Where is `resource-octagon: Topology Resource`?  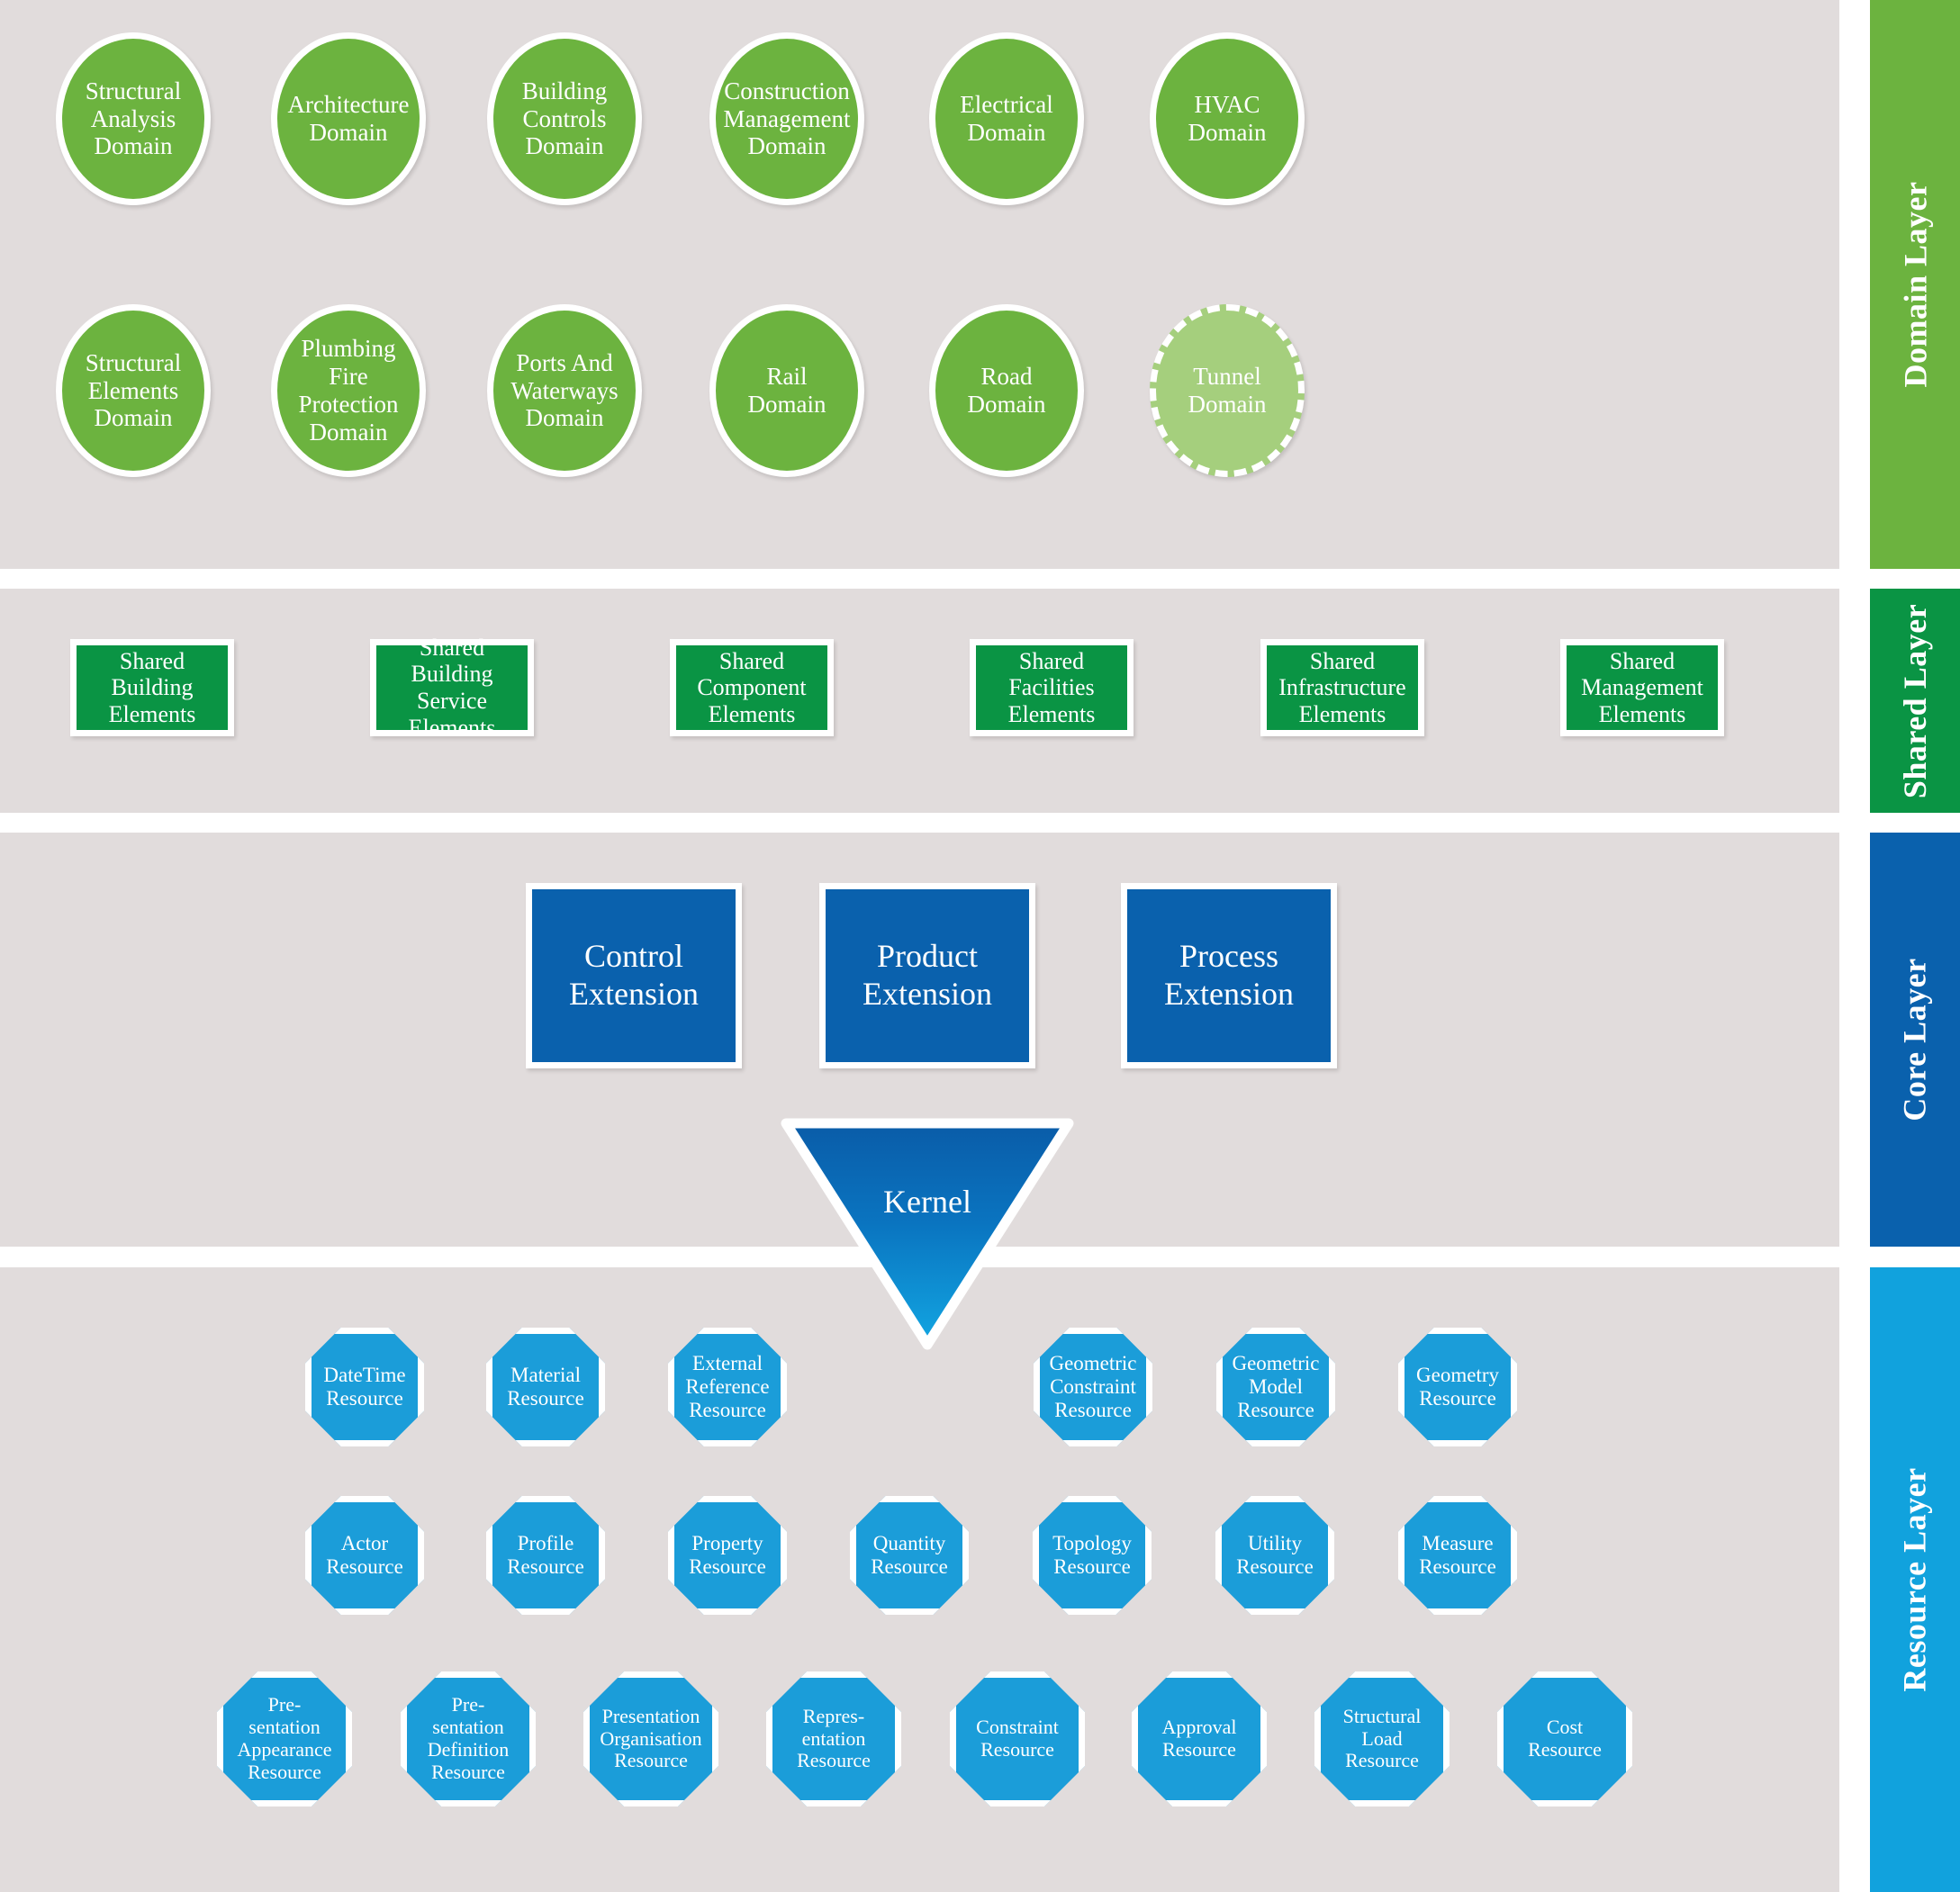
resource-octagon: Topology Resource is located at coordinates (1092, 1556).